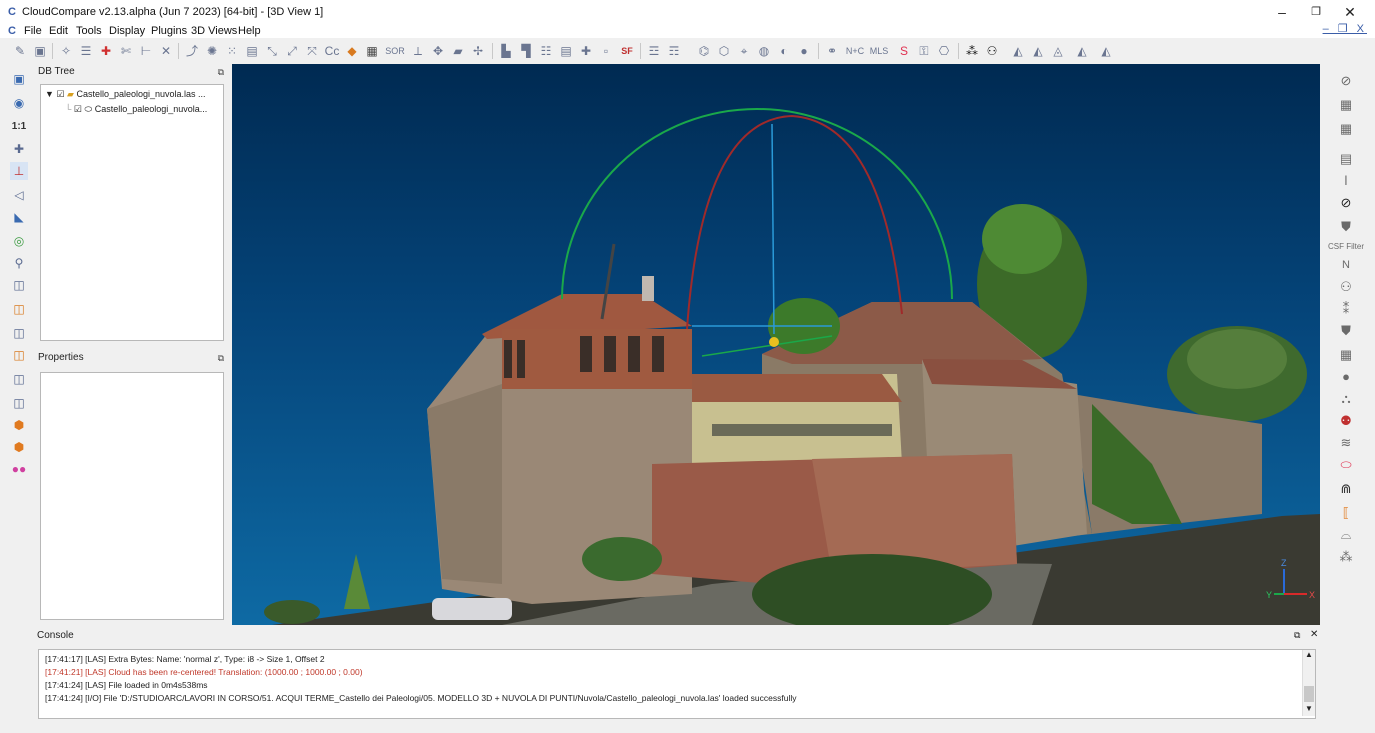 This screenshot has width=1375, height=733. I want to click on segment-icon: ✄, so click(126, 51).